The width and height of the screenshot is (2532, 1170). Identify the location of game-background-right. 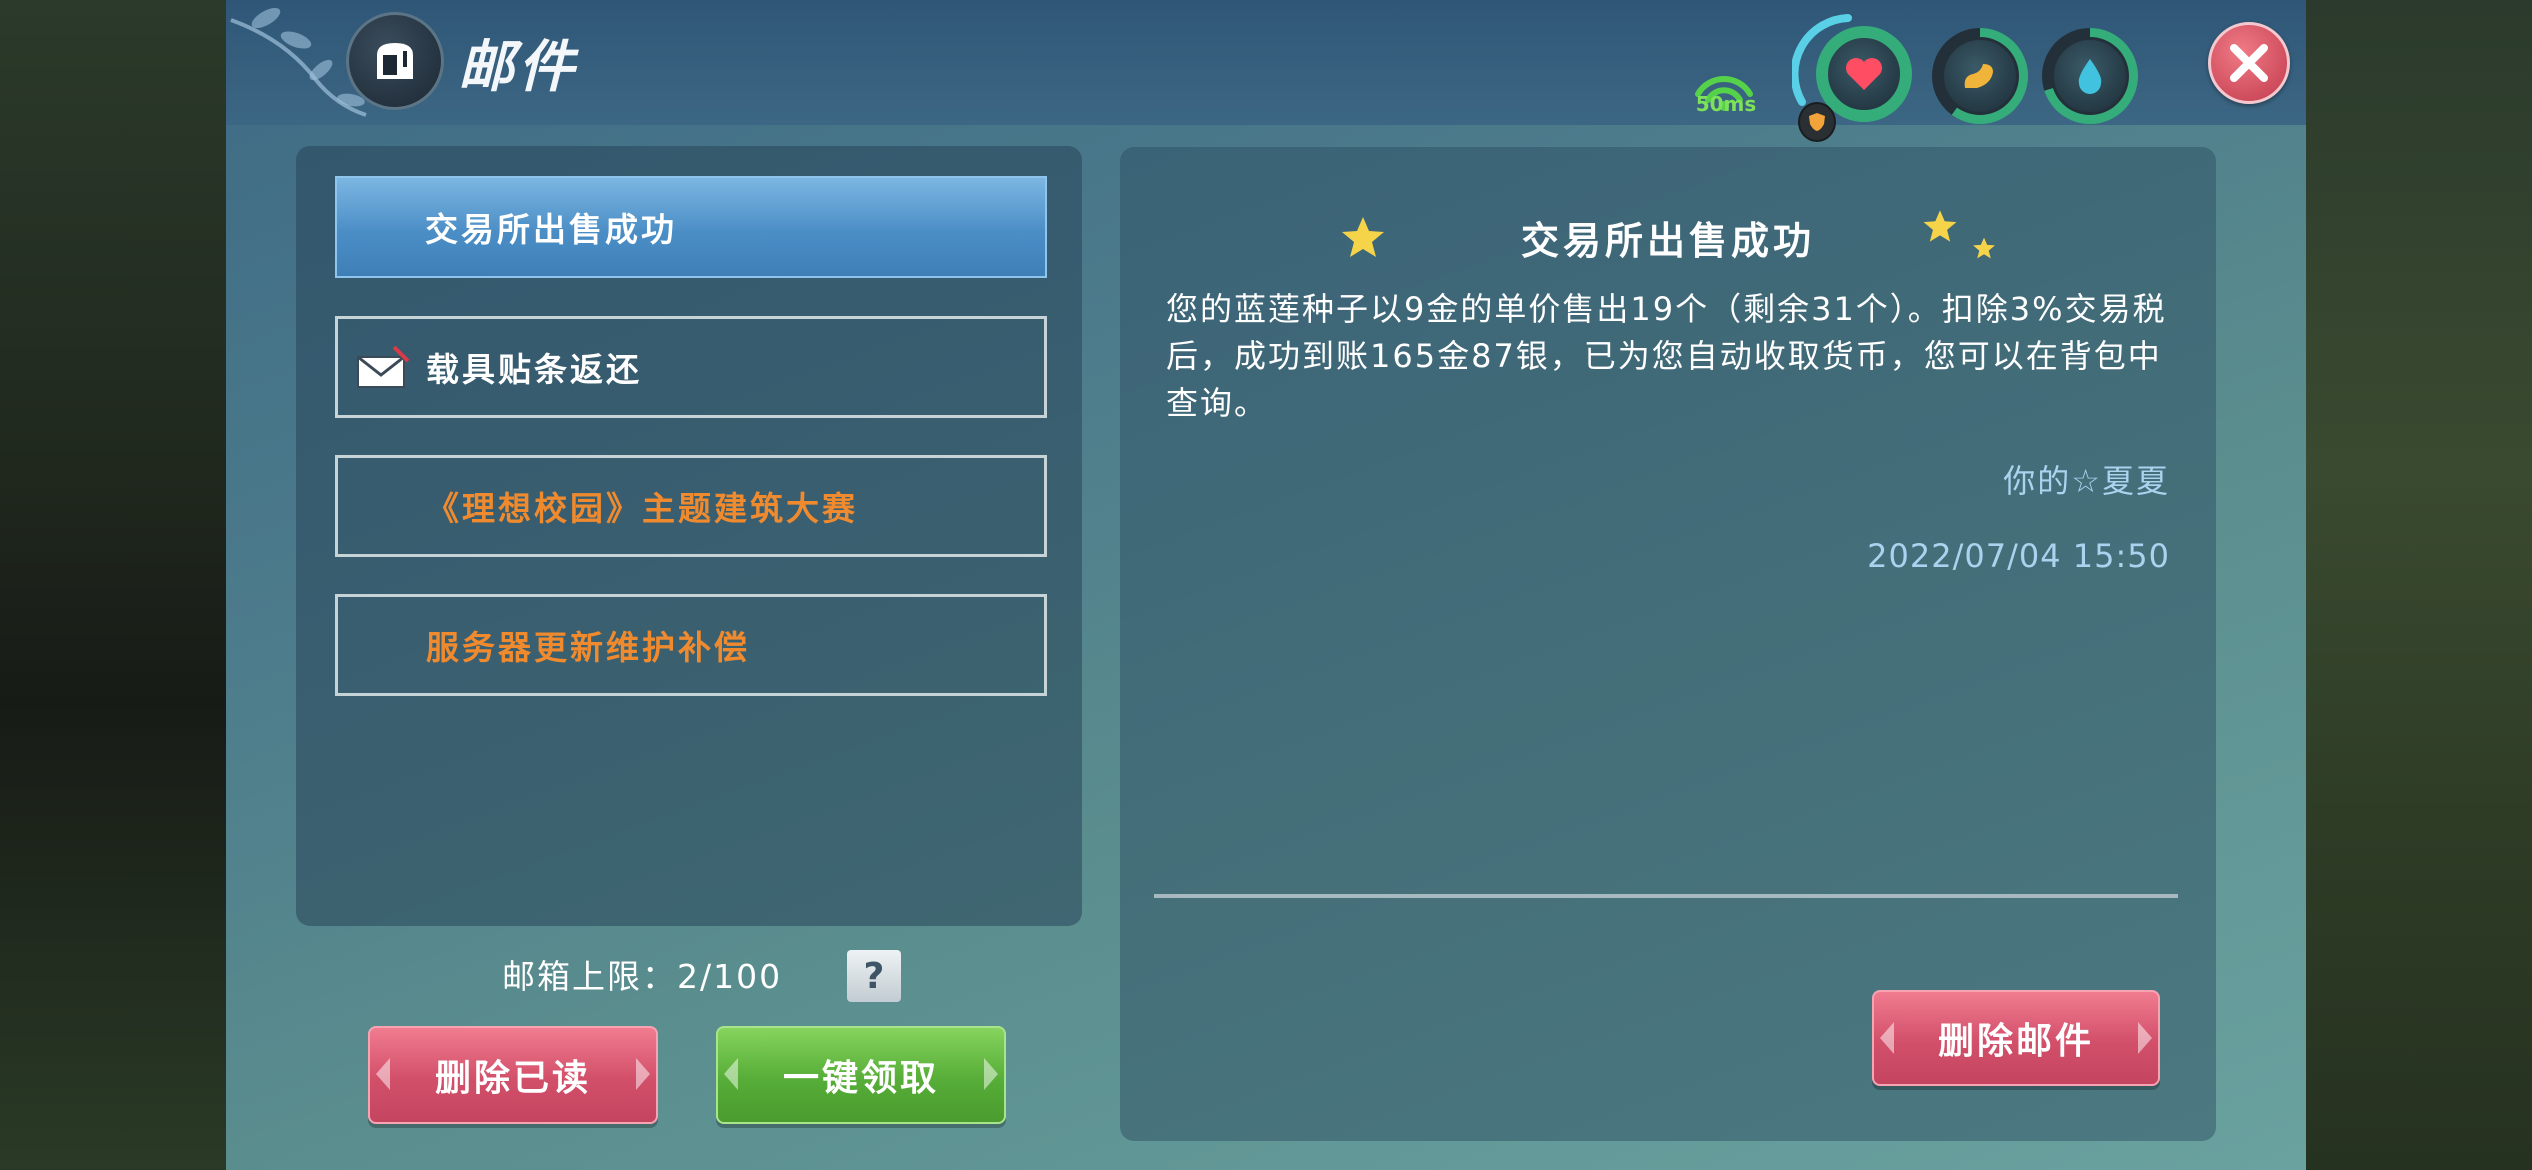
(2419, 585).